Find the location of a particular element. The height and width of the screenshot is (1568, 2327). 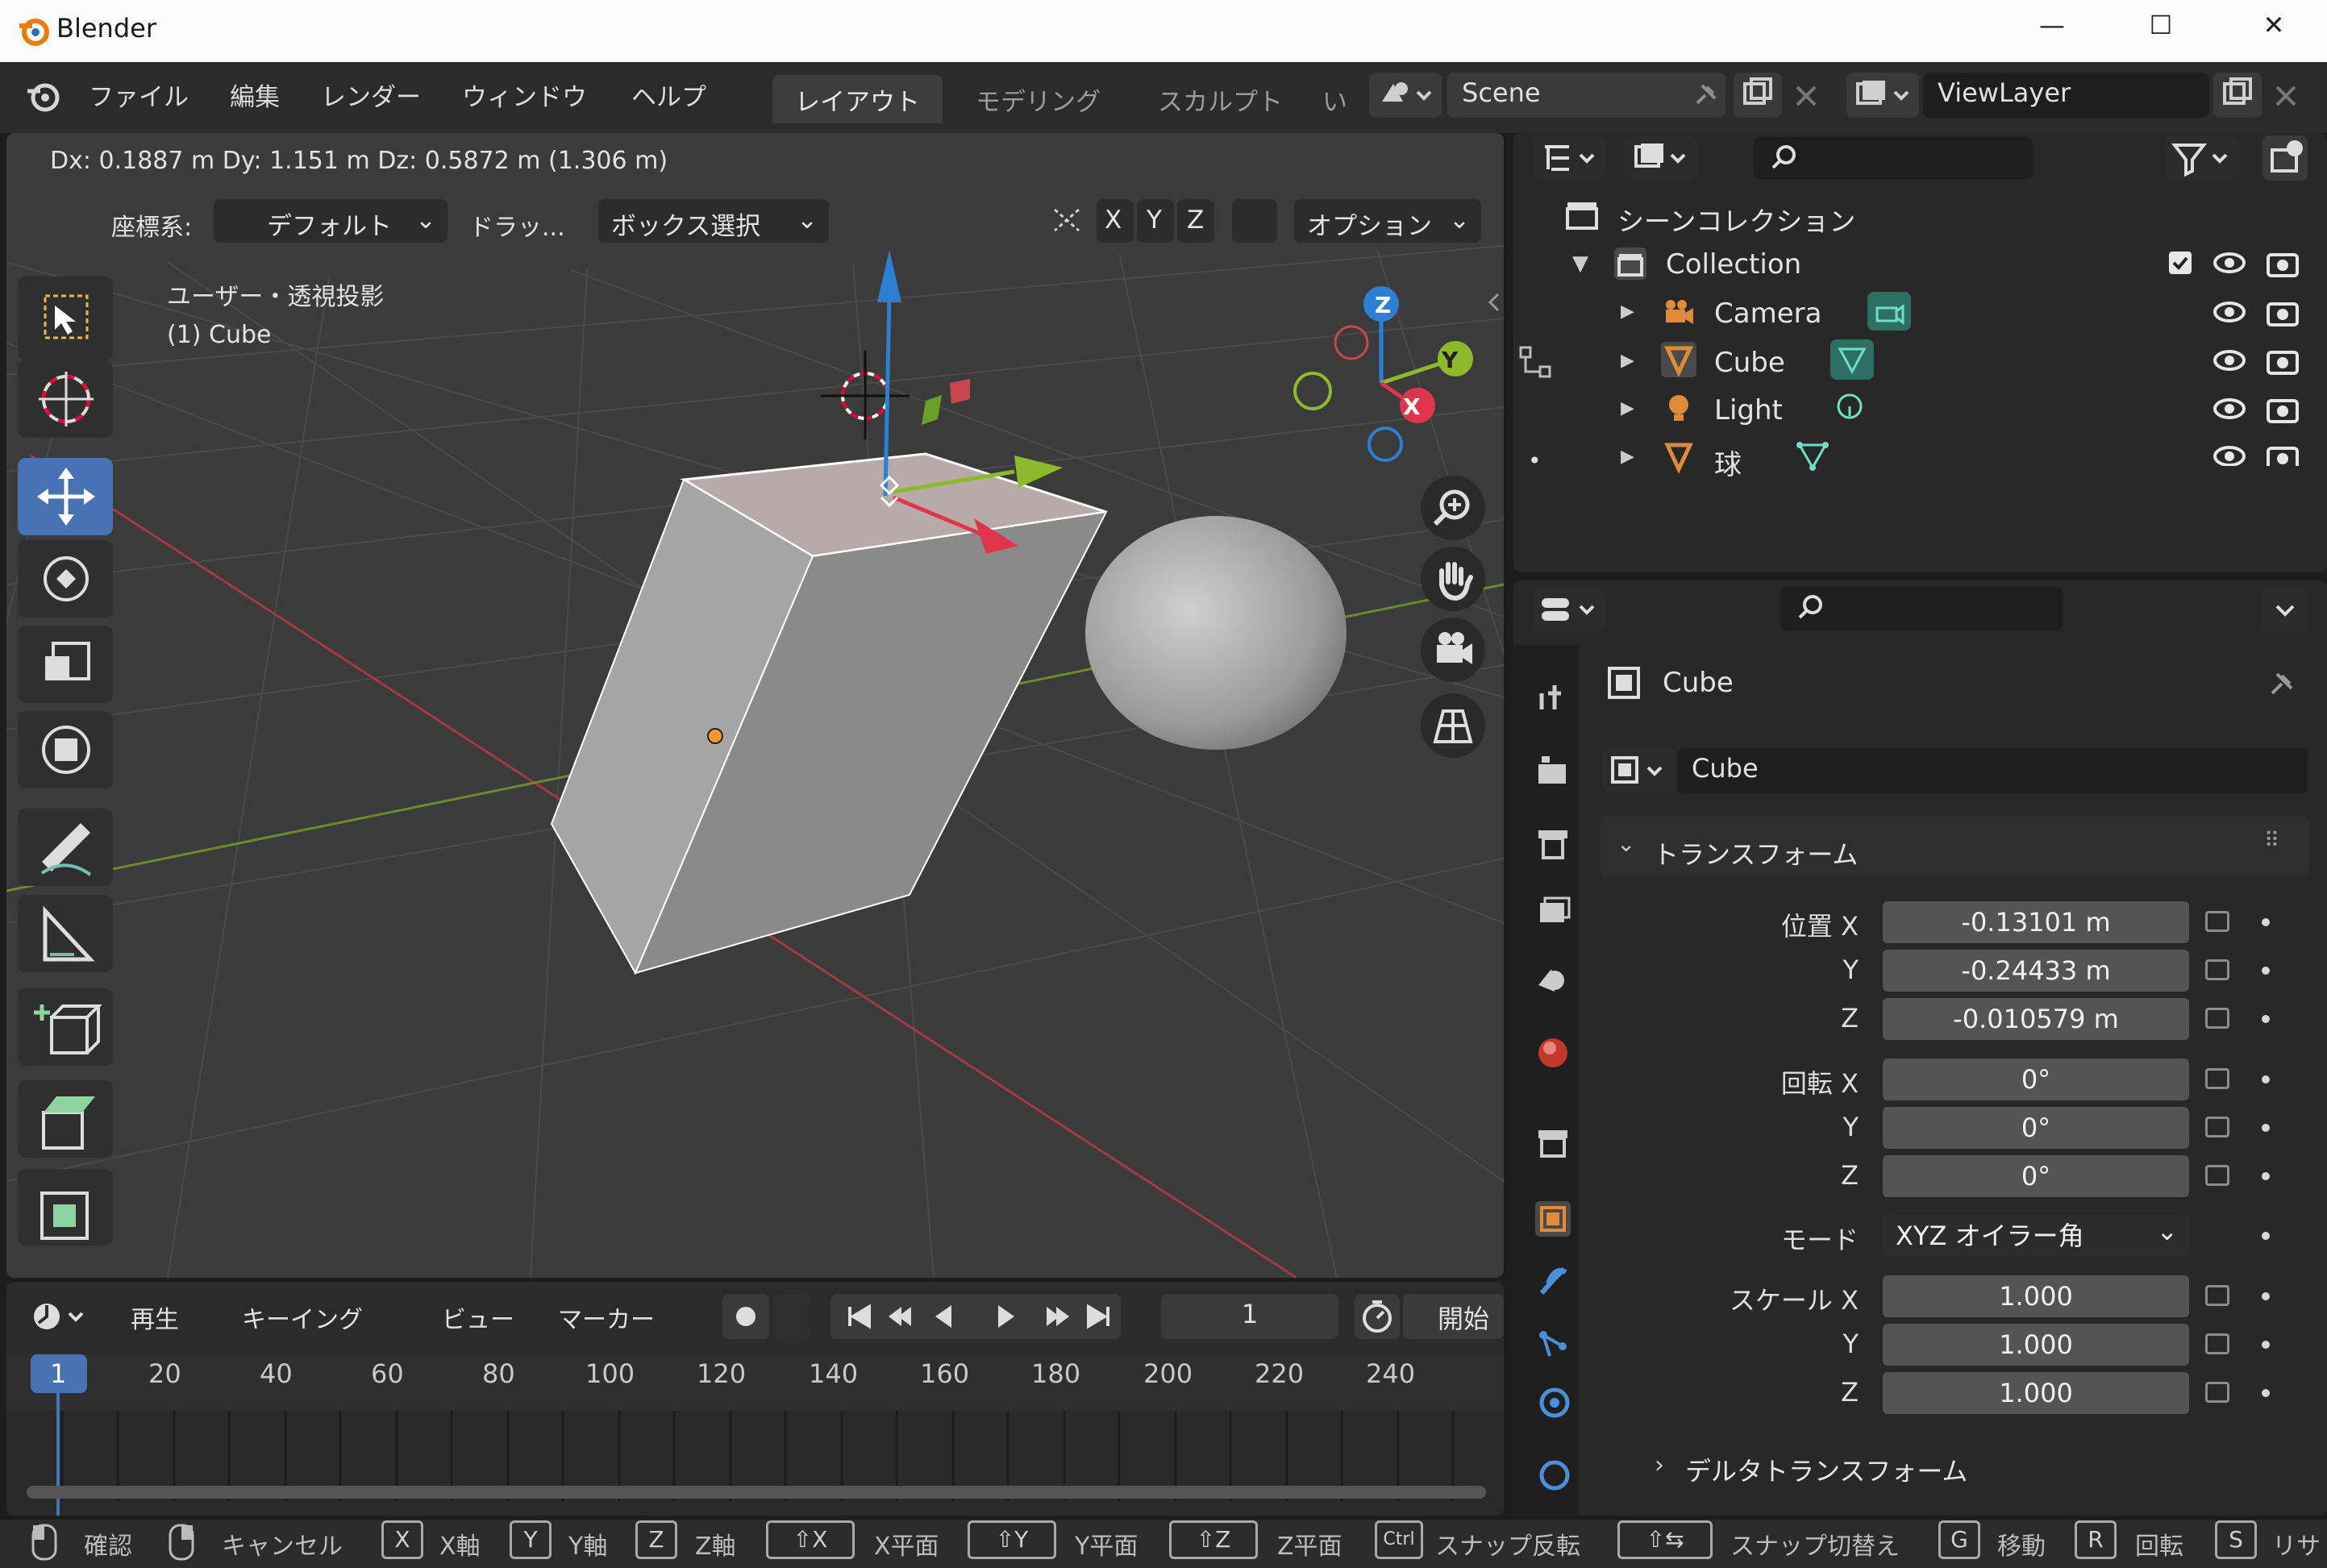

camera-expand-icon: ▶ is located at coordinates (1627, 312).